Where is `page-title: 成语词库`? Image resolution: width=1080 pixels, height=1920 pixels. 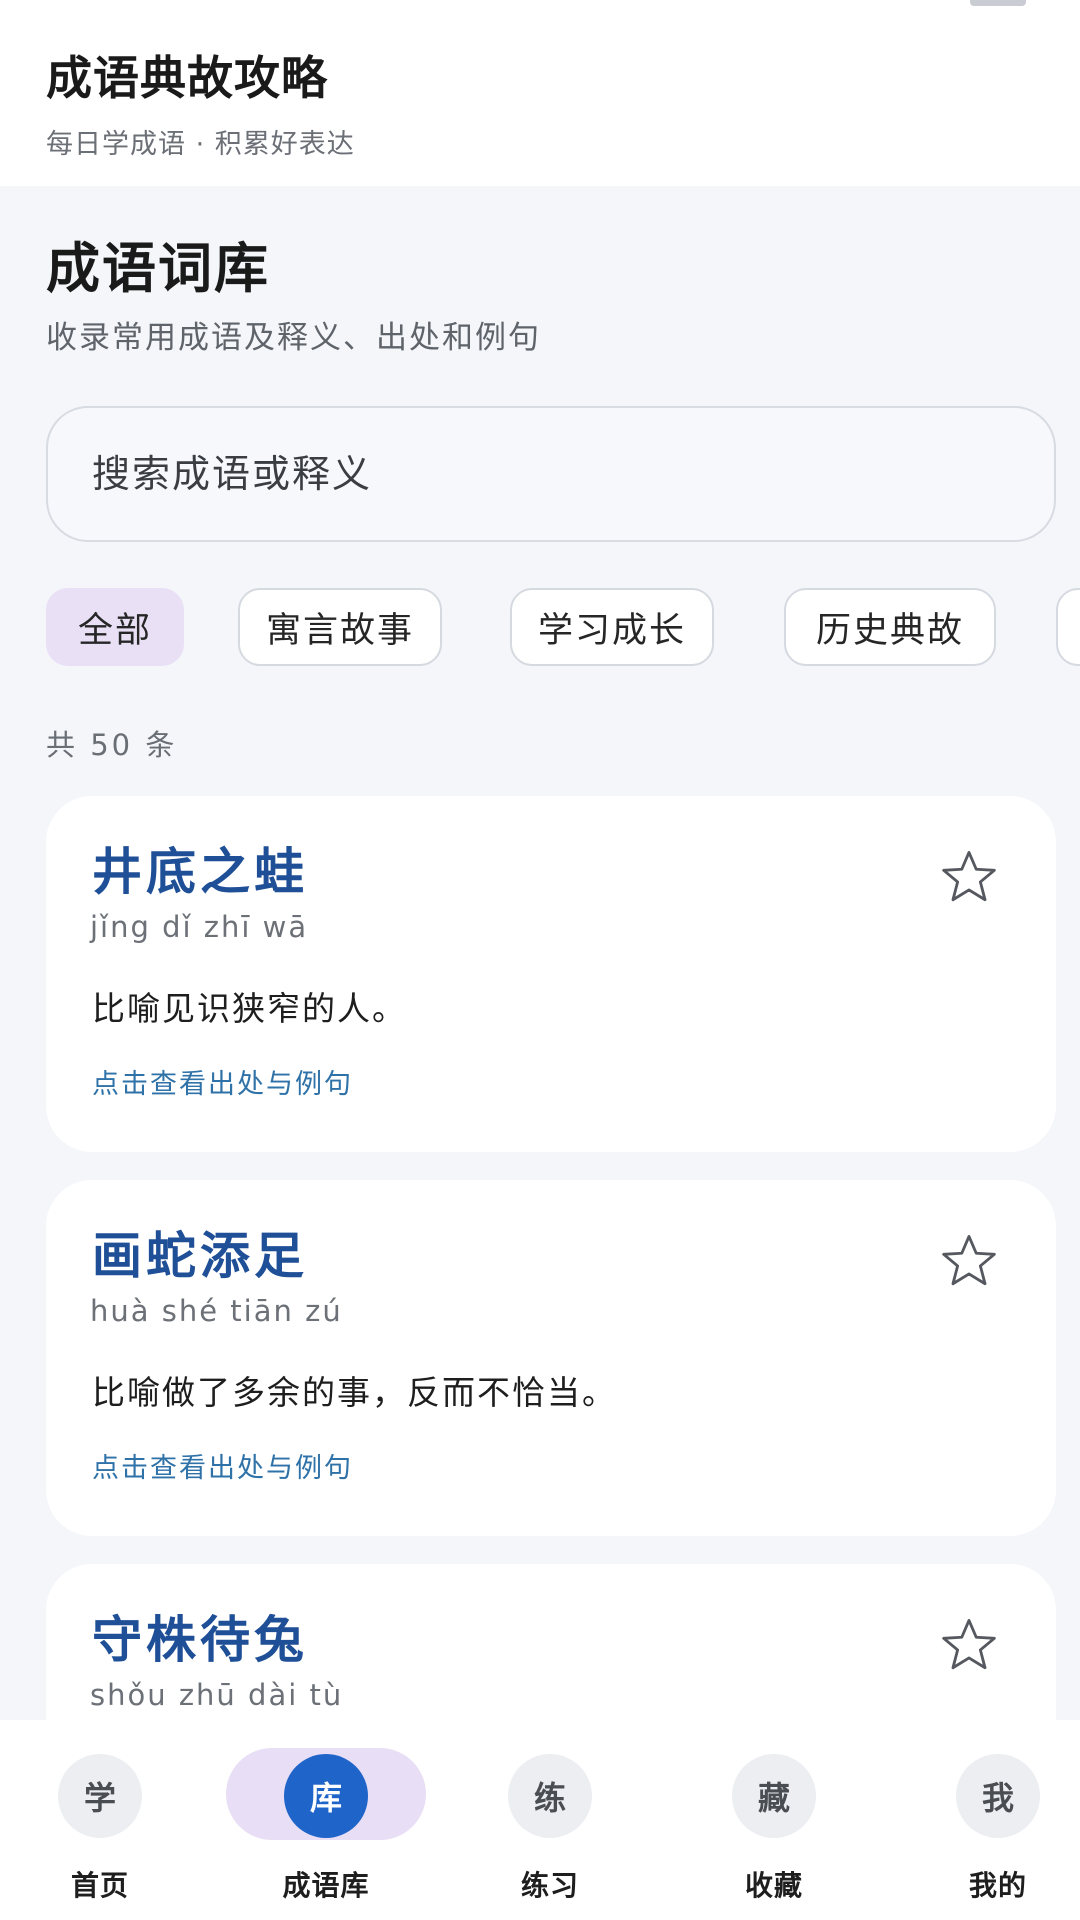
page-title: 成语词库 is located at coordinates (158, 268).